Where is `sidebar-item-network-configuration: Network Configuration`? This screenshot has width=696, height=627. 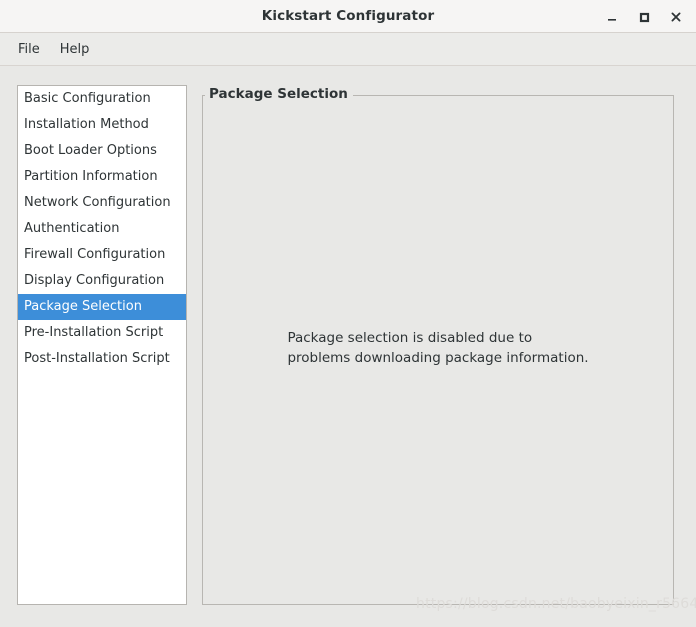
sidebar-item-network-configuration: Network Configuration is located at coordinates (102, 203).